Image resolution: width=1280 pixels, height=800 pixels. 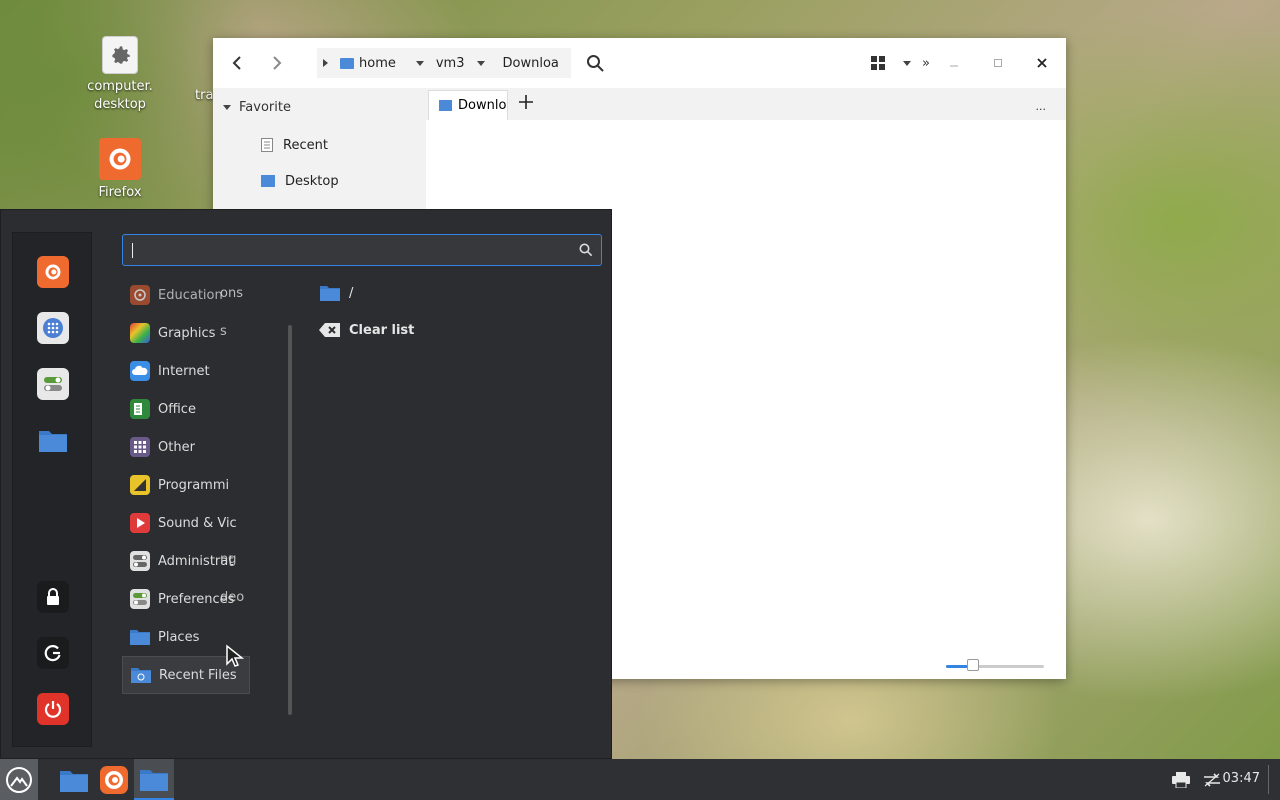 I want to click on plus-icon, so click(x=526, y=102).